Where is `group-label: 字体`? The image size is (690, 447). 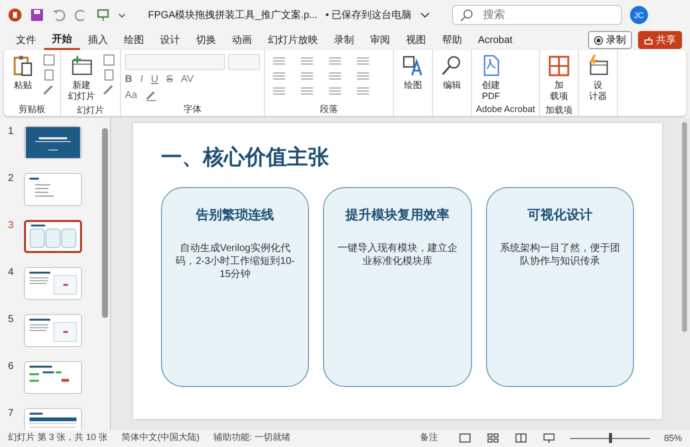 group-label: 字体 is located at coordinates (192, 109).